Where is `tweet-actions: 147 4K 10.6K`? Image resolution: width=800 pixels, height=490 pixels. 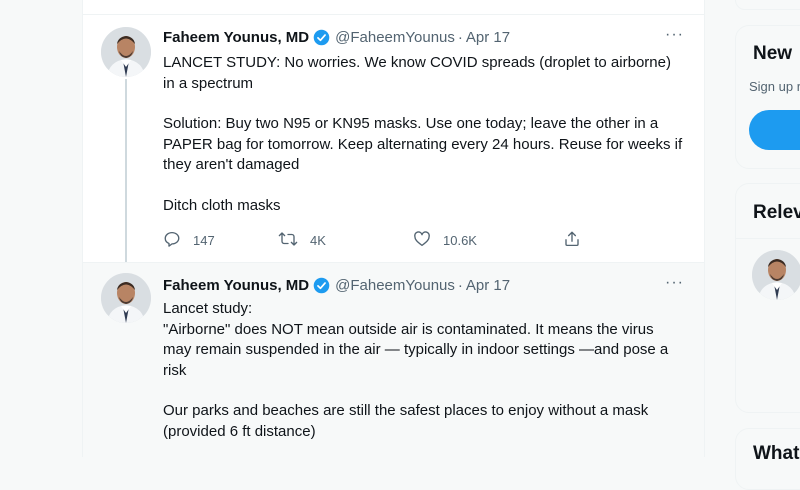 tweet-actions: 147 4K 10.6K is located at coordinates (383, 240).